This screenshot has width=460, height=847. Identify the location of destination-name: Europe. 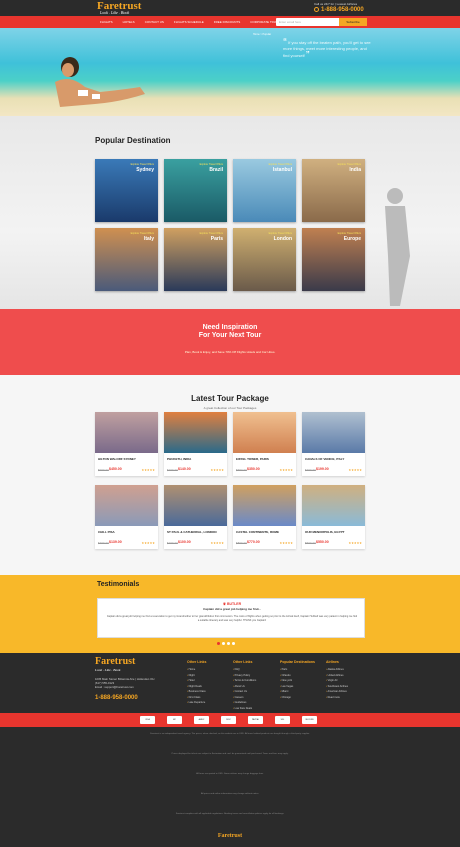
(352, 239).